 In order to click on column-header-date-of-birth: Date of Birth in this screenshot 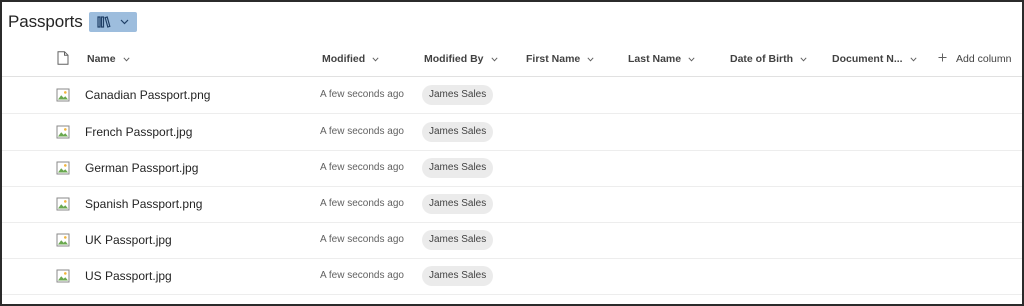, I will do `click(768, 59)`.